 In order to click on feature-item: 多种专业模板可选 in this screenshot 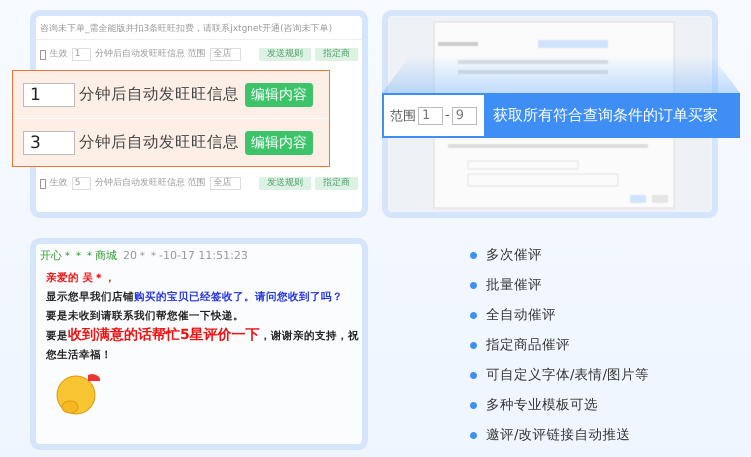, I will do `click(542, 405)`.